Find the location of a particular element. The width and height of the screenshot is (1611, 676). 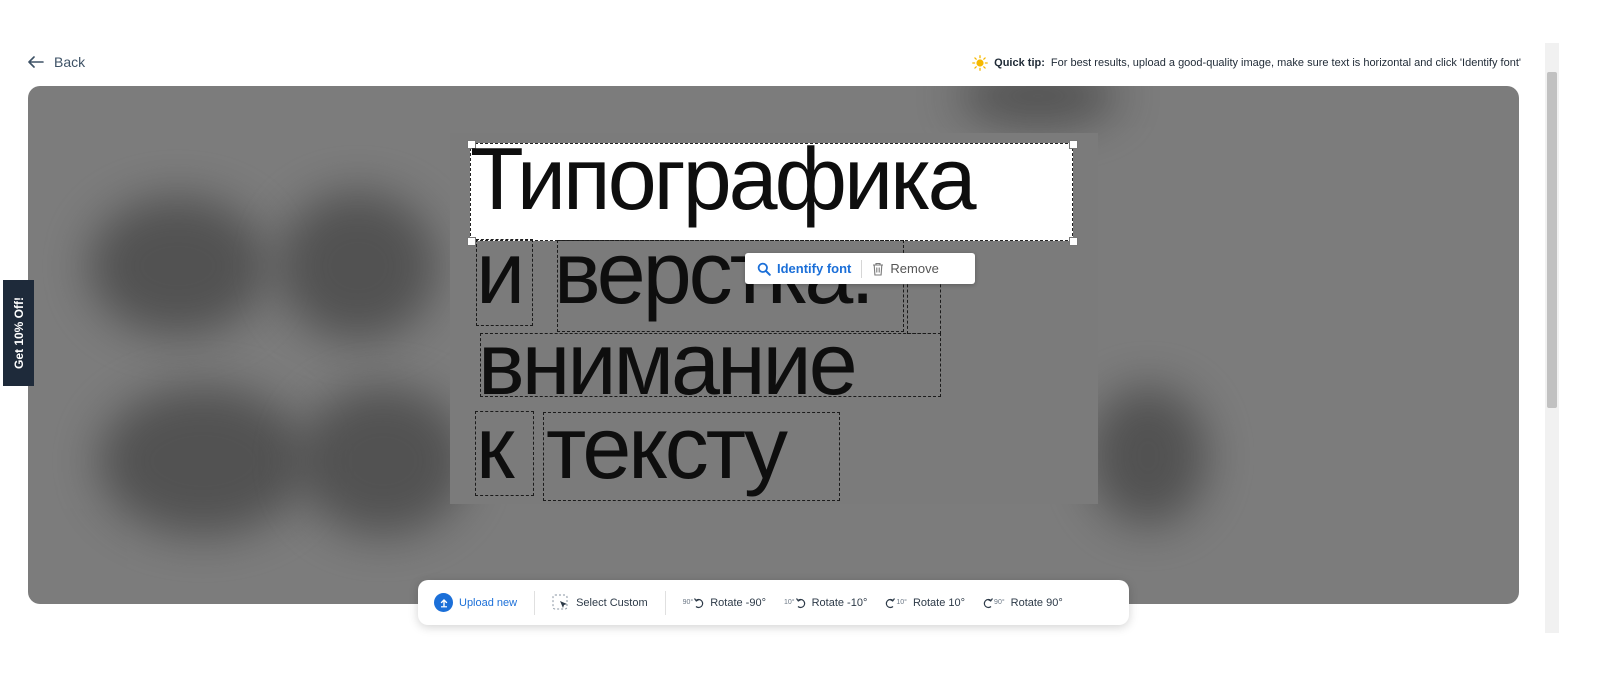

rotate-plus-90-label: Rotate 90° is located at coordinates (1036, 602).